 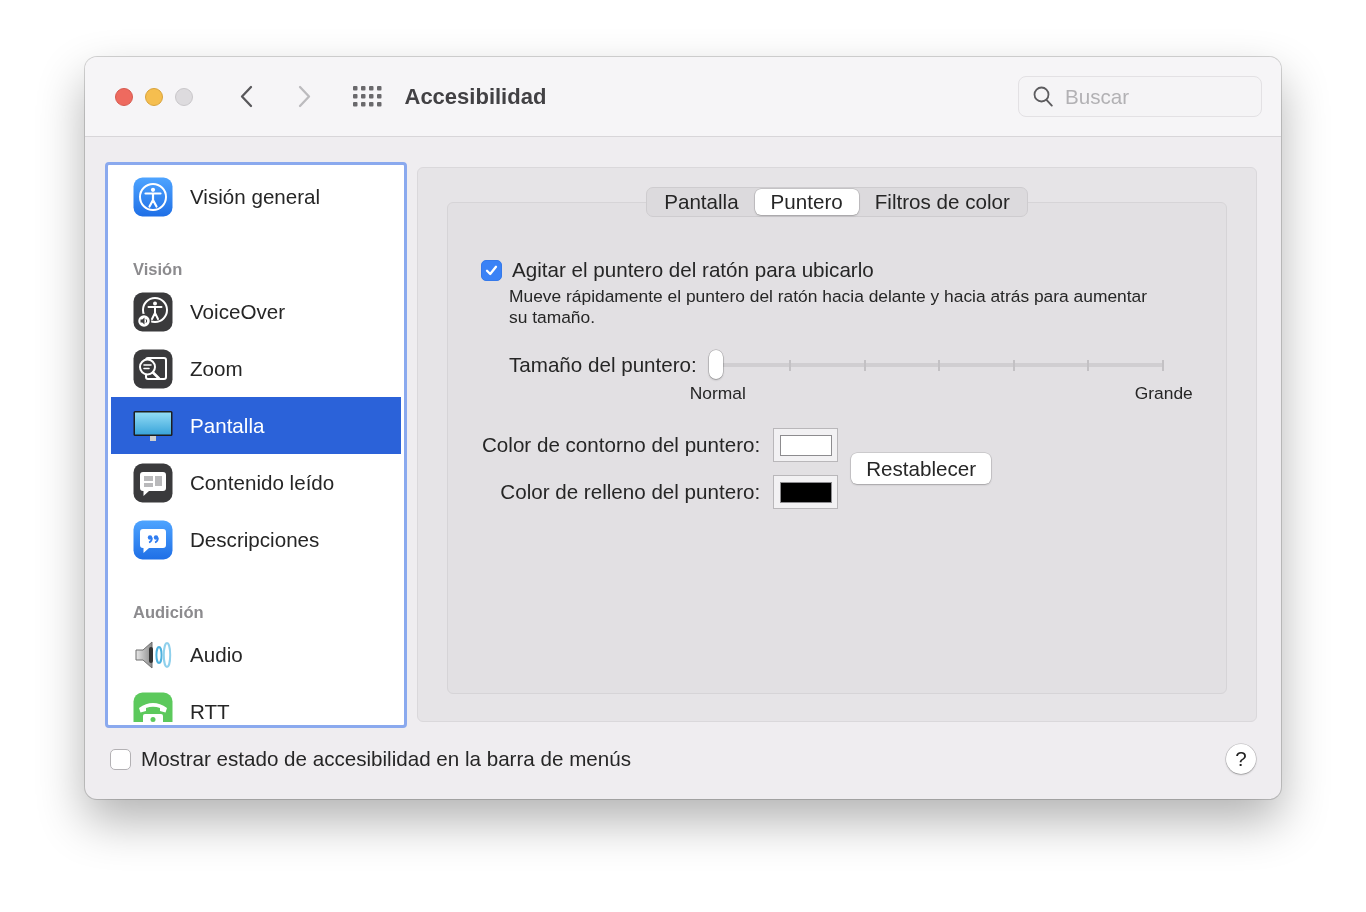 What do you see at coordinates (256, 539) in the screenshot?
I see `sidebar-item: Descripciones` at bounding box center [256, 539].